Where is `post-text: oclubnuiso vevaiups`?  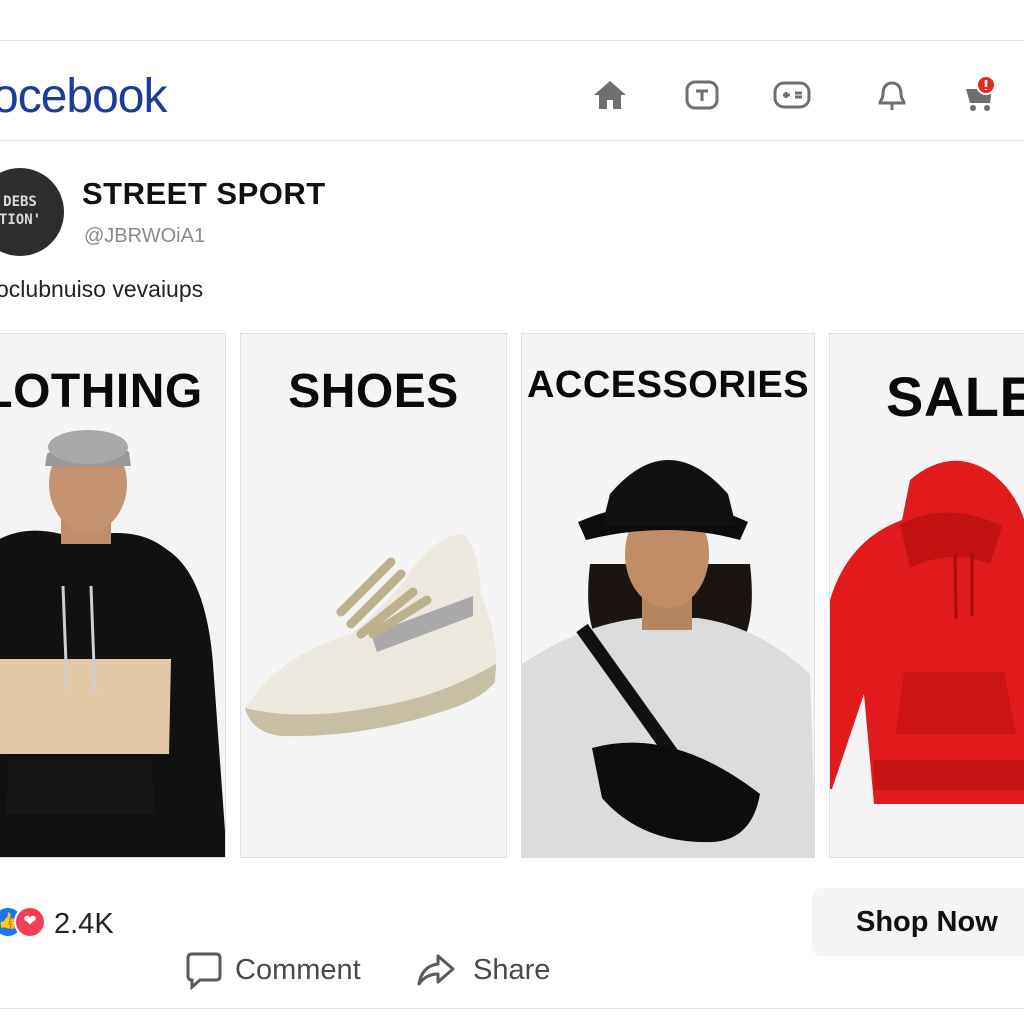
post-text: oclubnuiso vevaiups is located at coordinates (102, 289).